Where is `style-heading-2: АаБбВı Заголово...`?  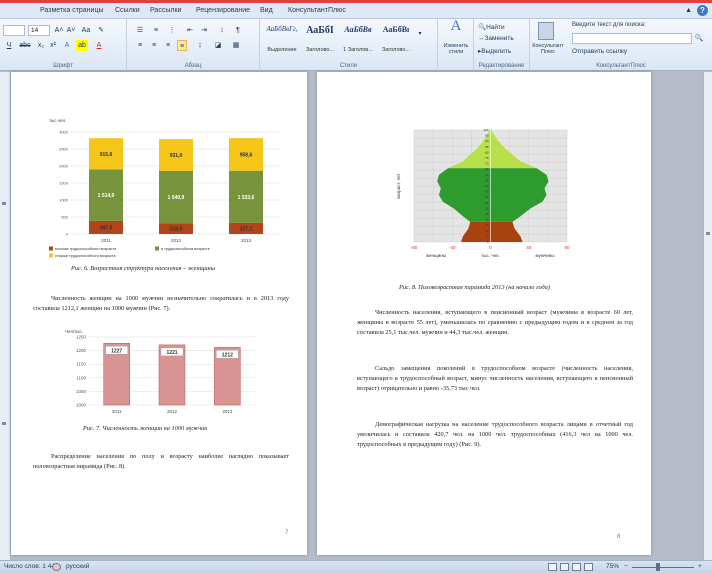 style-heading-2: АаБбВı Заголово... is located at coordinates (396, 39).